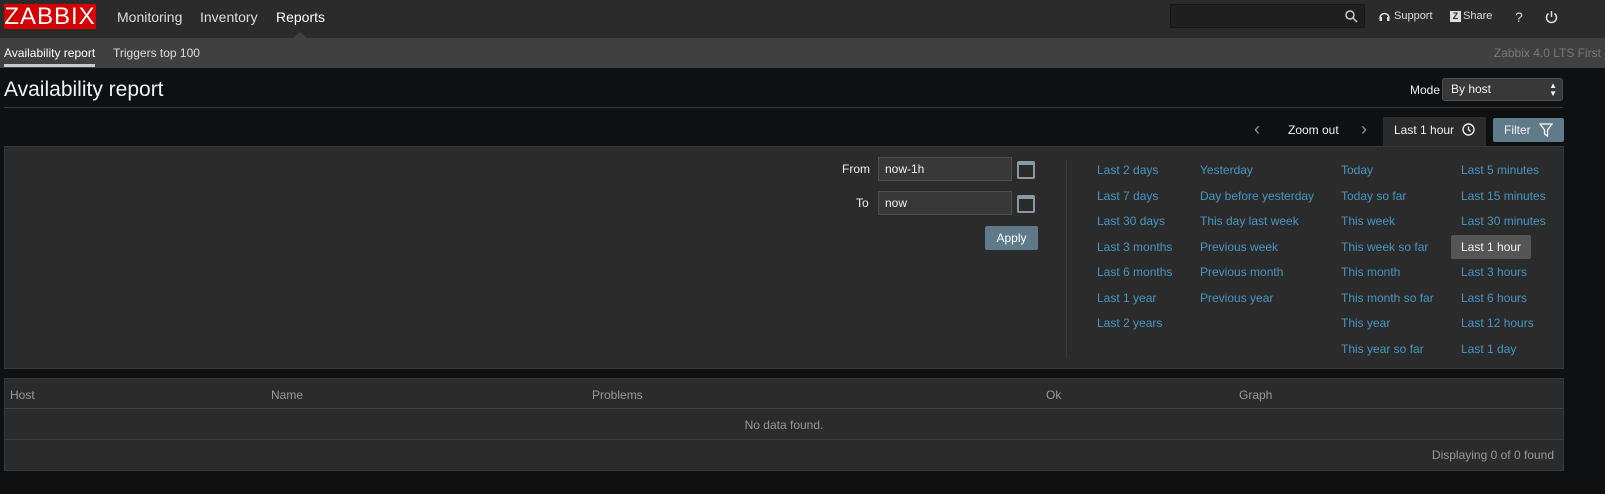  Describe the element at coordinates (1134, 272) in the screenshot. I see `quick-range-link: Last 6 months` at that location.